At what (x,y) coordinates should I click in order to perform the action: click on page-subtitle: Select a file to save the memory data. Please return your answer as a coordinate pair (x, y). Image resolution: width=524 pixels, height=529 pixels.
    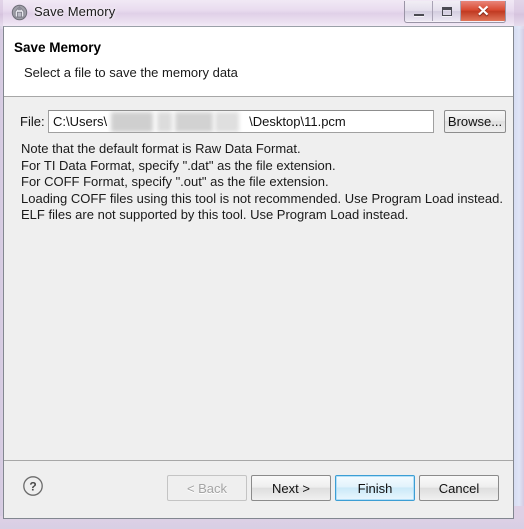
    Looking at the image, I should click on (131, 72).